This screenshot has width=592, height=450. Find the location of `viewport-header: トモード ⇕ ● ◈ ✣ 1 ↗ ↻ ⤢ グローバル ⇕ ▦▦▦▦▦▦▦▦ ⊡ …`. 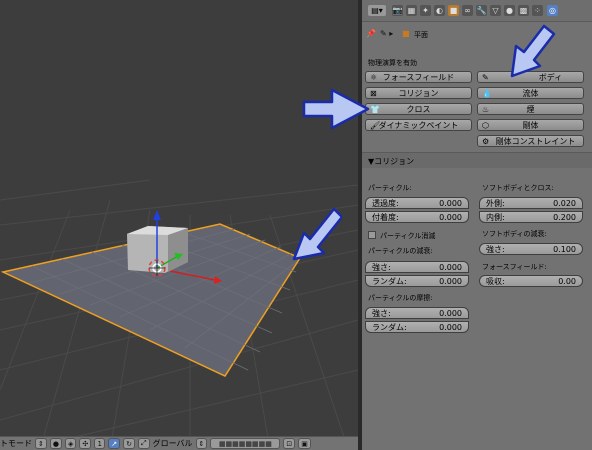

viewport-header: トモード ⇕ ● ◈ ✣ 1 ↗ ↻ ⤢ グローバル ⇕ ▦▦▦▦▦▦▦▦ ⊡ … is located at coordinates (179, 443).